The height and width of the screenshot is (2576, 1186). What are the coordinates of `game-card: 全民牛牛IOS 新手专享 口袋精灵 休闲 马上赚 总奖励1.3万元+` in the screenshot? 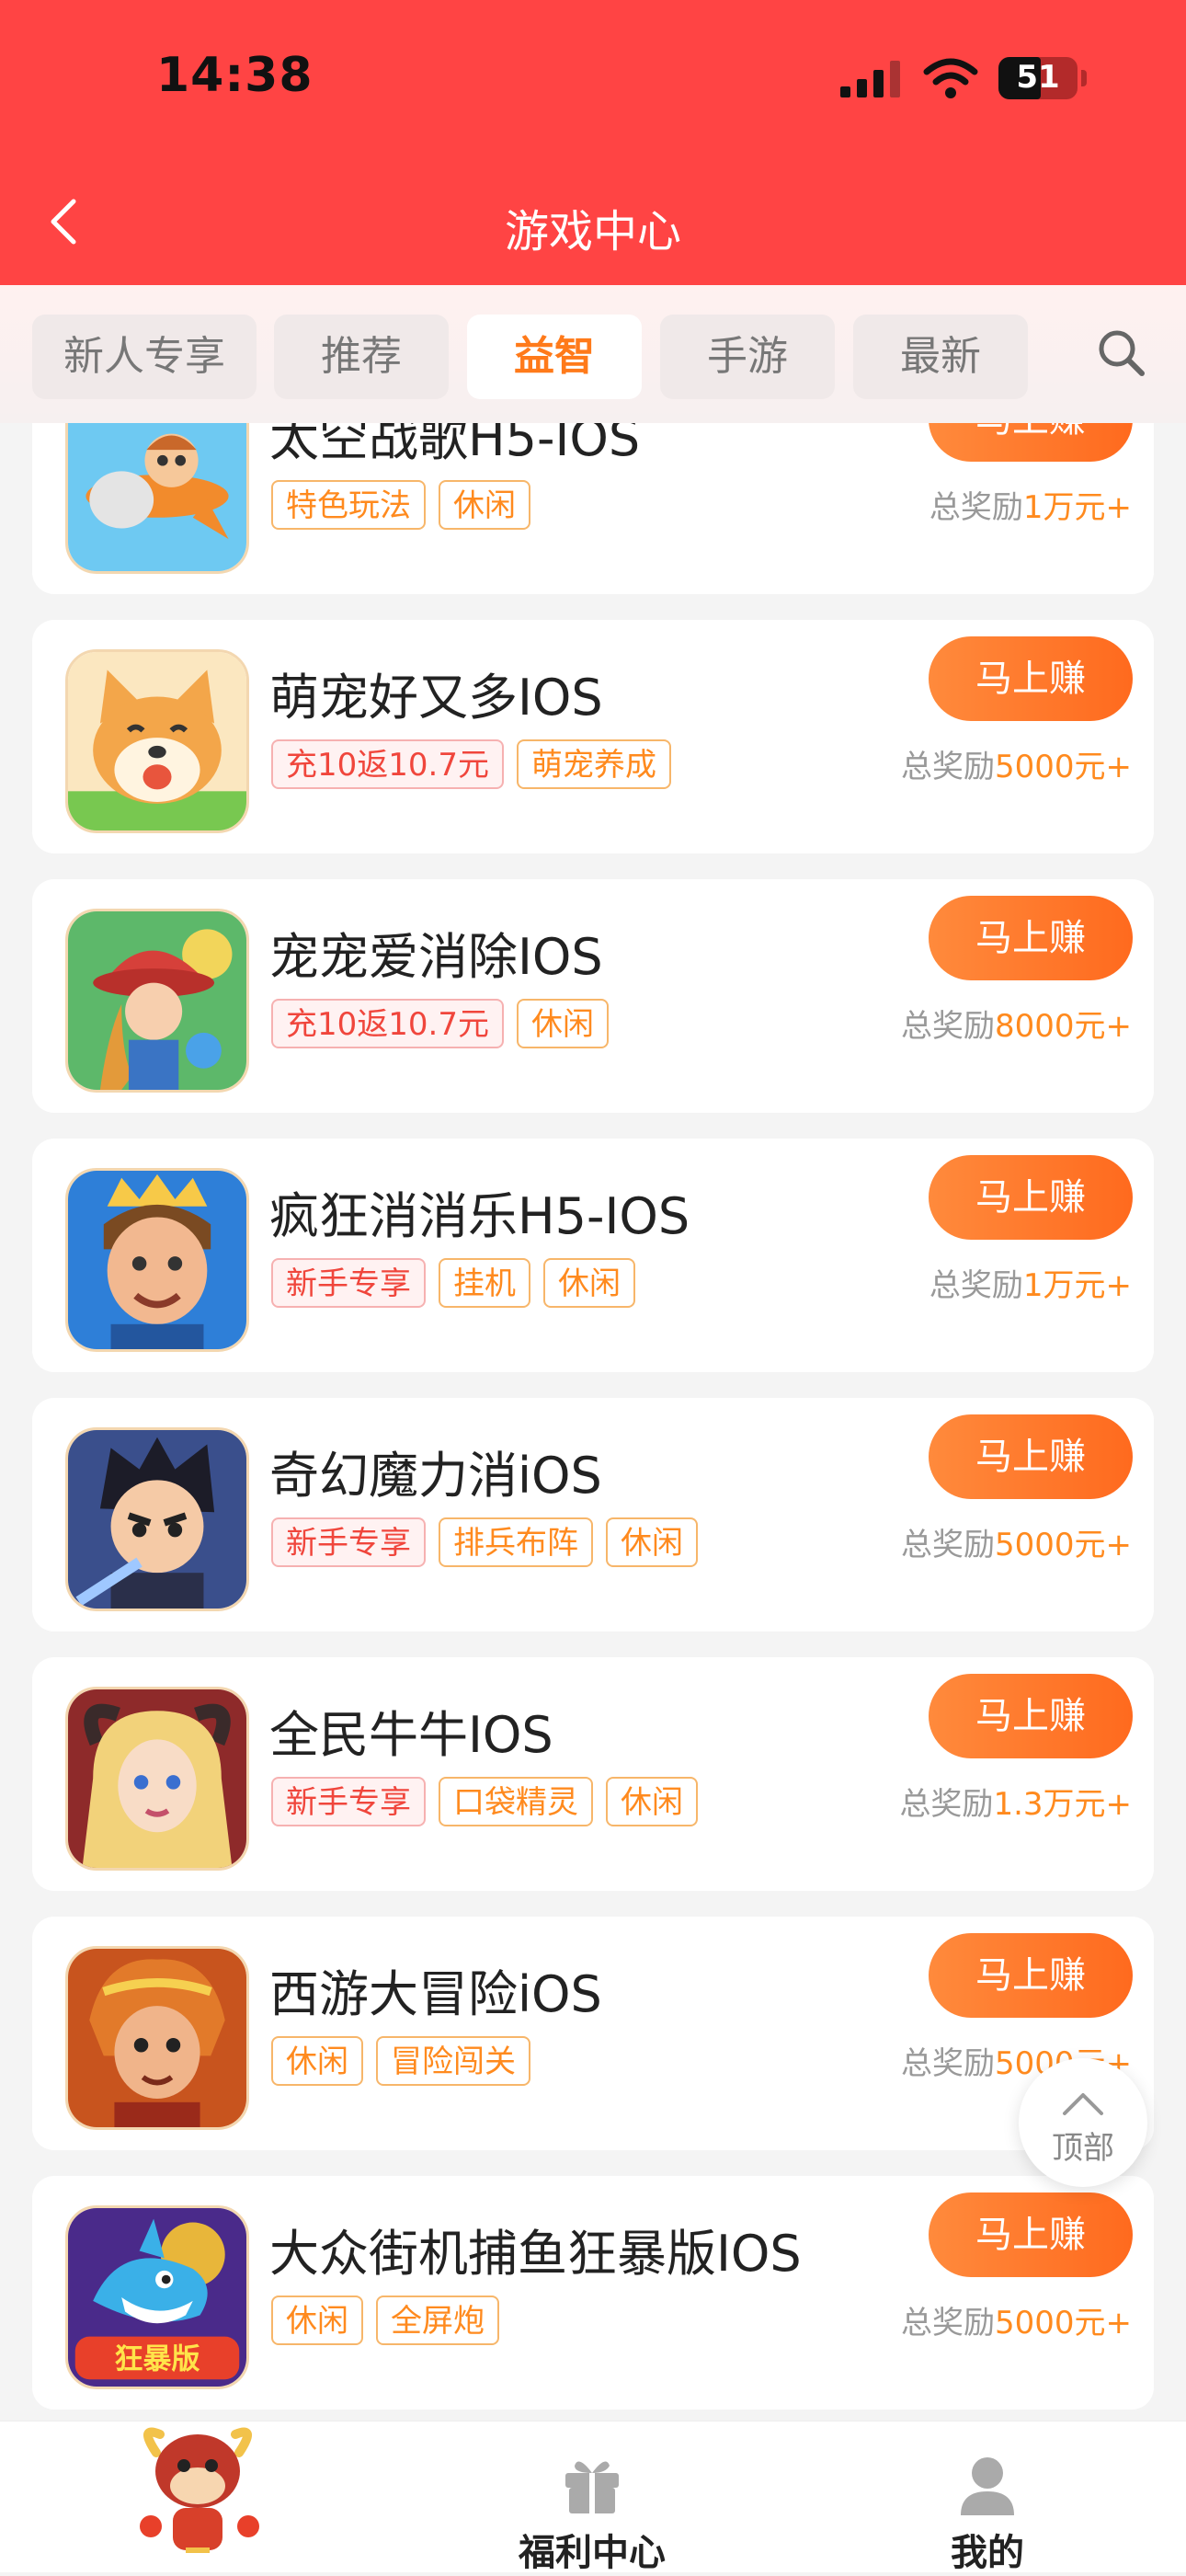 It's located at (593, 1774).